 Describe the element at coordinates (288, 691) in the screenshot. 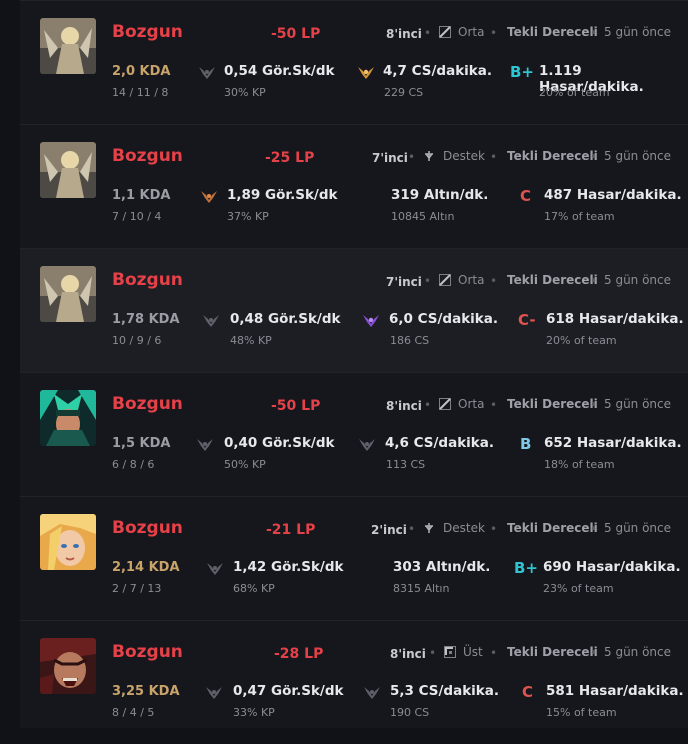

I see `vision-score: 0,47 Gör.Sk/dk` at that location.